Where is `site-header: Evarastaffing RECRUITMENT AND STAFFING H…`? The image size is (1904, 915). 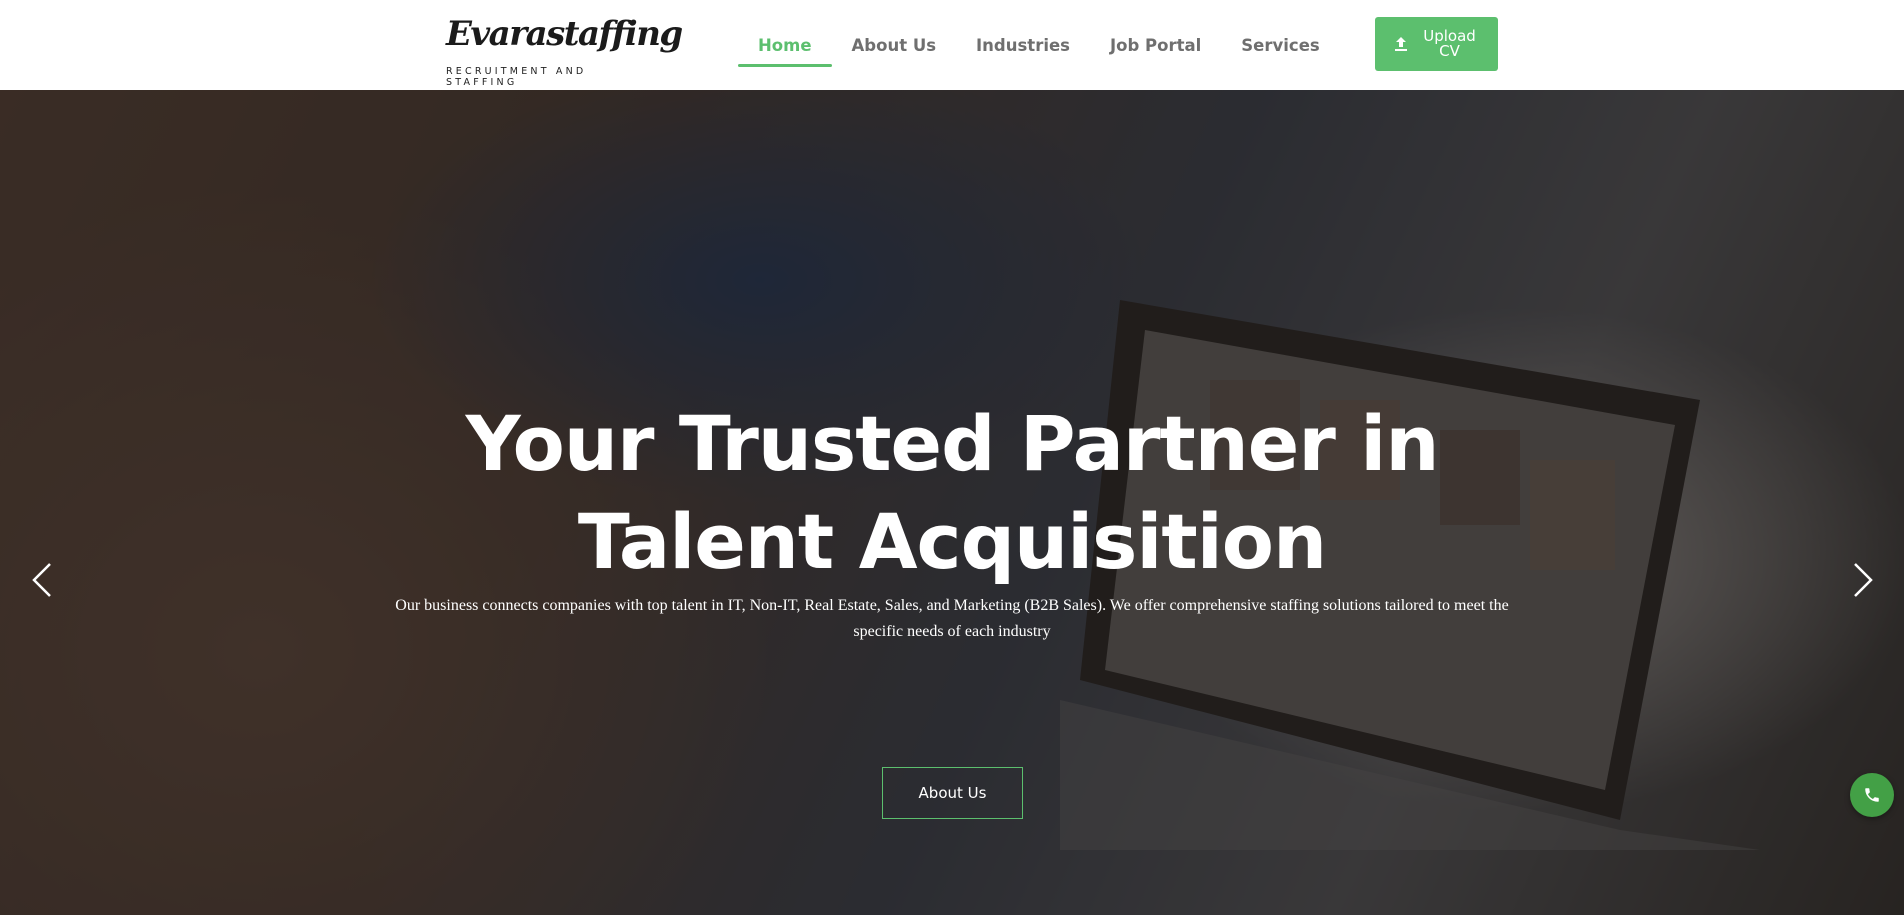
site-header: Evarastaffing RECRUITMENT AND STAFFING H… is located at coordinates (952, 45).